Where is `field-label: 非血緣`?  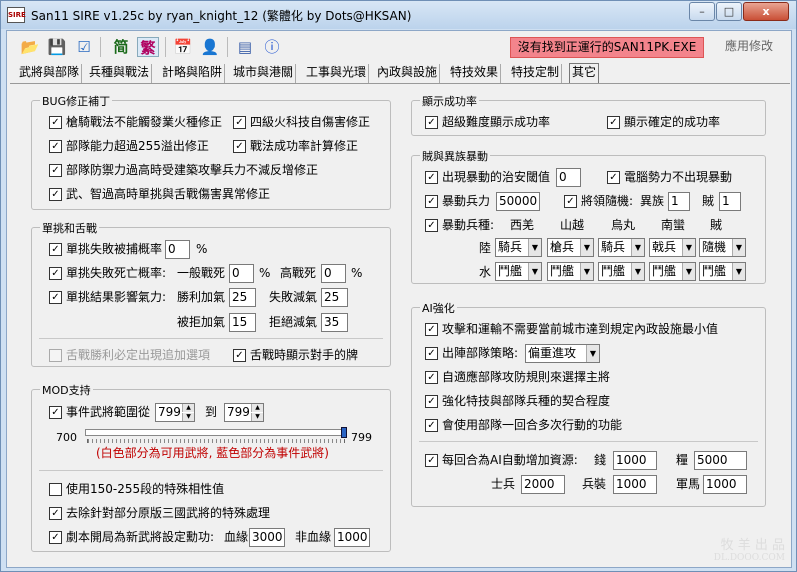 field-label: 非血緣 is located at coordinates (313, 537).